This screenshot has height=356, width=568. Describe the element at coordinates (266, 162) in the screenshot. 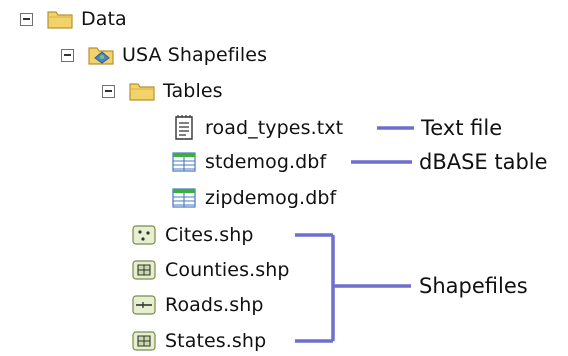

I see `tree-node-label: stdemog.dbf` at that location.